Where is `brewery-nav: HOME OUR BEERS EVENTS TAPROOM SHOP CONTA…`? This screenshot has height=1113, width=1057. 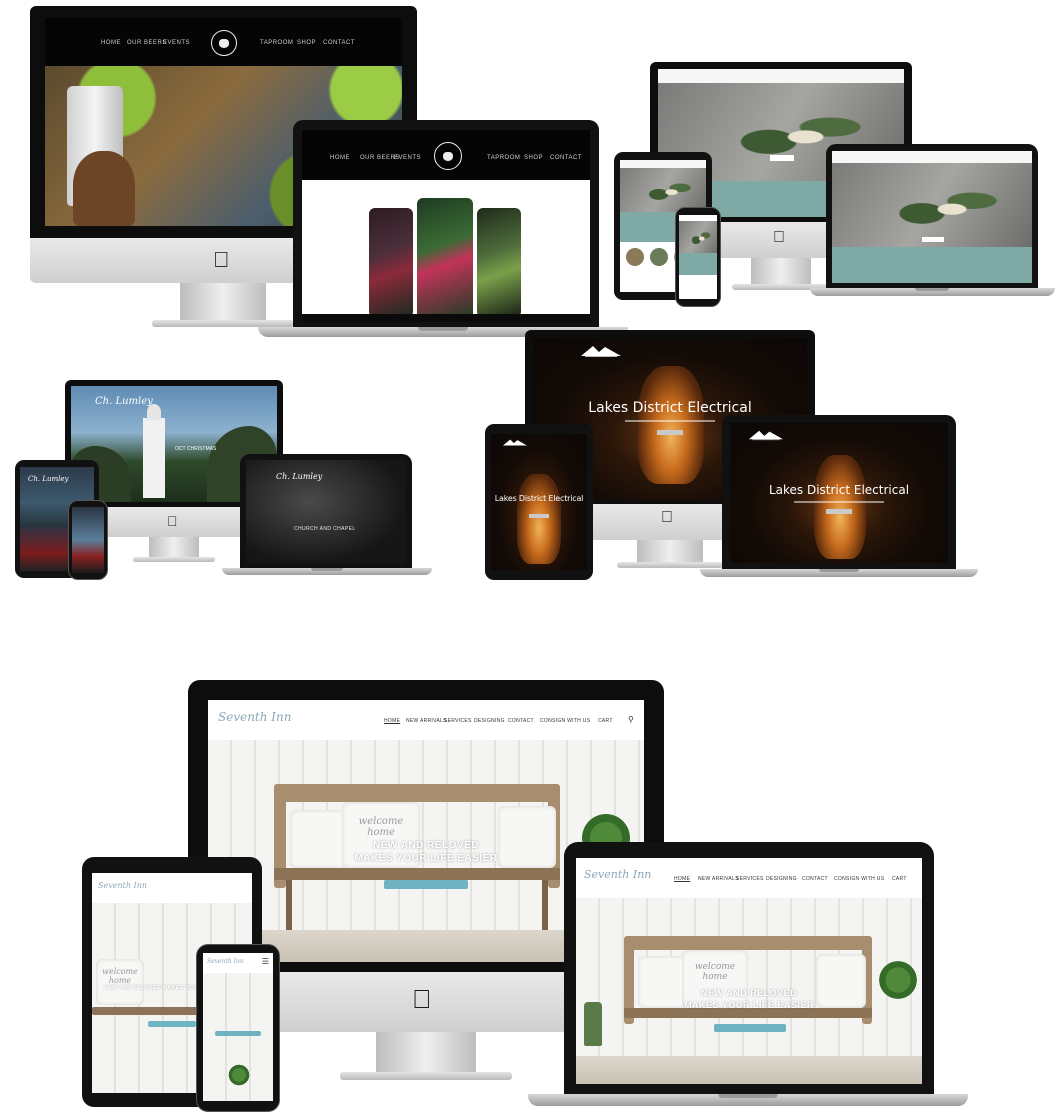 brewery-nav: HOME OUR BEERS EVENTS TAPROOM SHOP CONTA… is located at coordinates (446, 155).